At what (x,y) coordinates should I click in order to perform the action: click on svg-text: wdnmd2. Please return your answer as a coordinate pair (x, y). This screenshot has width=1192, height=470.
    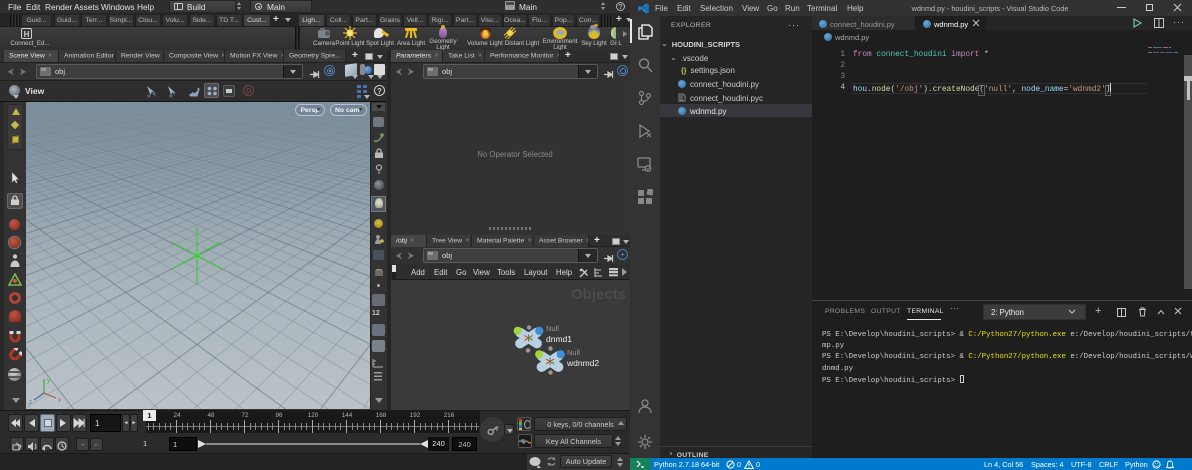
    Looking at the image, I should click on (582, 363).